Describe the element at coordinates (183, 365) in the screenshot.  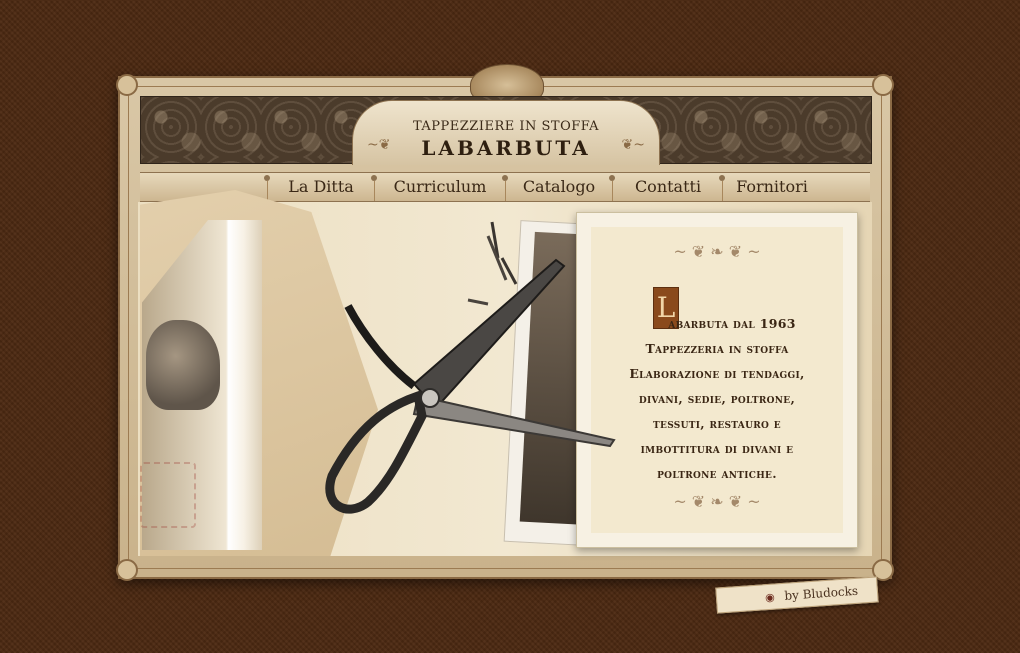
I see `stone-object` at that location.